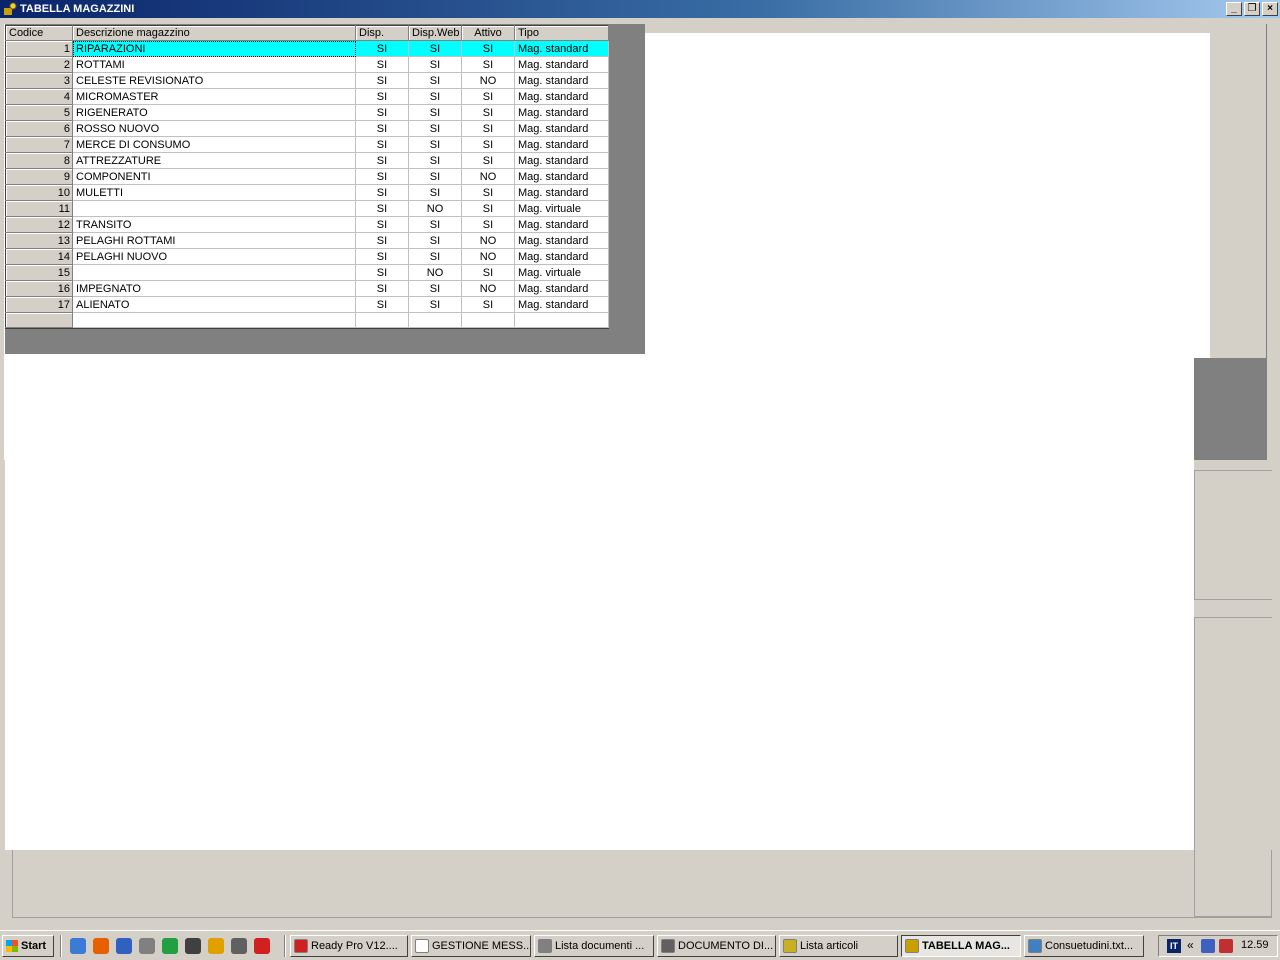 This screenshot has height=960, width=1280. I want to click on cell-codice: 13, so click(39, 240).